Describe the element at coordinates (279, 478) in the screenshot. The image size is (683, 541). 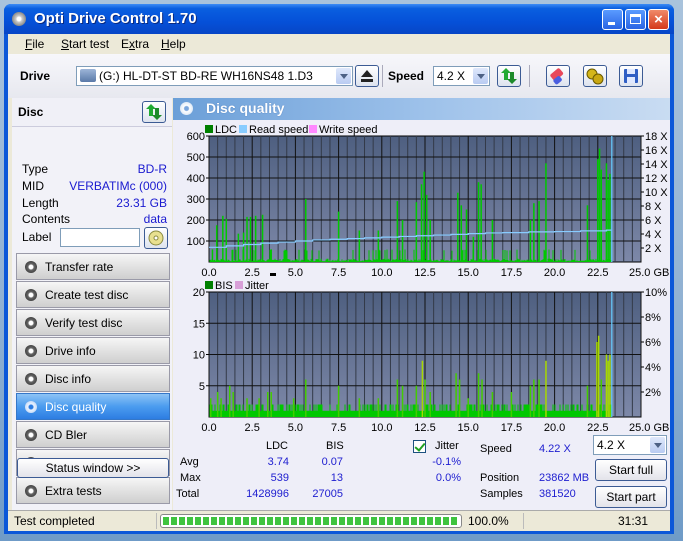
I see `stats-max-ldc: 539` at that location.